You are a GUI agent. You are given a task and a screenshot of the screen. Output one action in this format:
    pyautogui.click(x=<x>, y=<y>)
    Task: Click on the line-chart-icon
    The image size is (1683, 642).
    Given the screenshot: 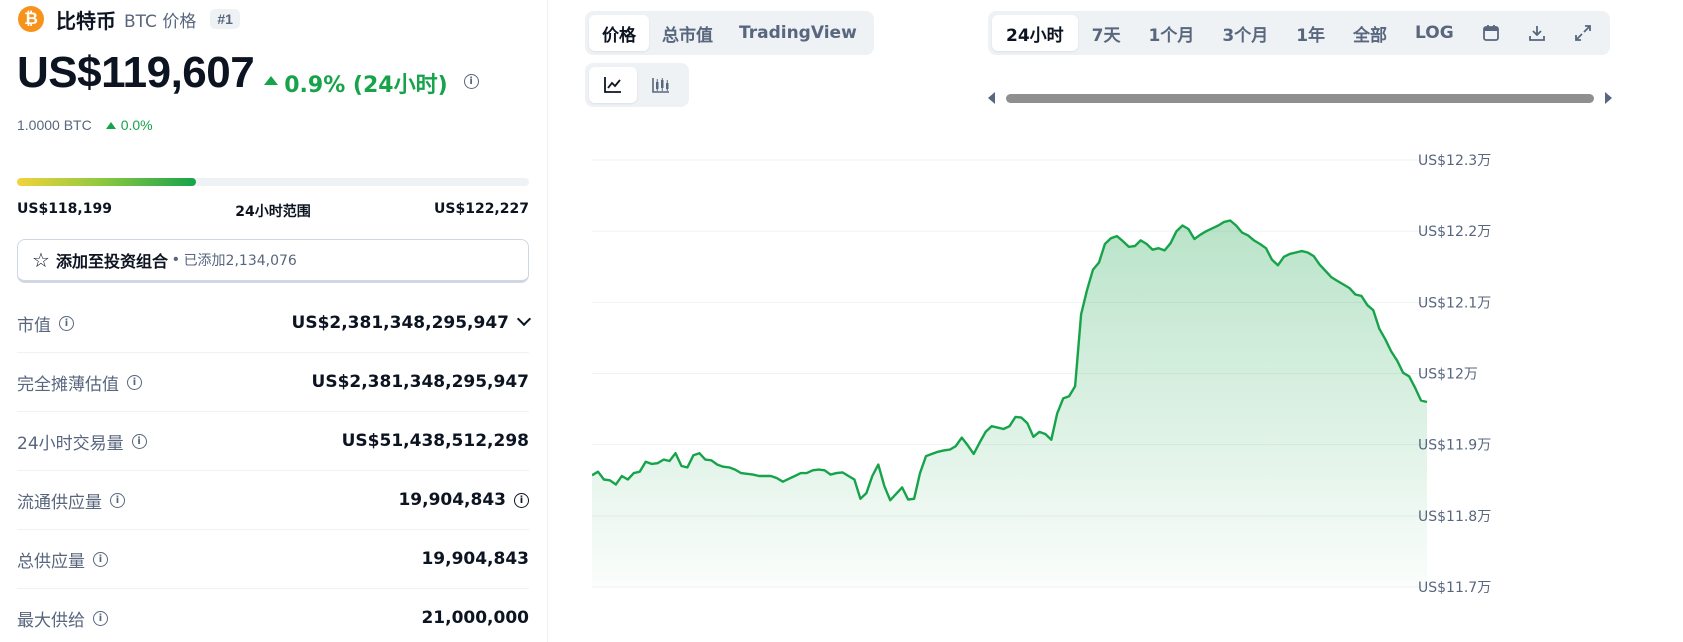 What is the action you would take?
    pyautogui.click(x=612, y=85)
    